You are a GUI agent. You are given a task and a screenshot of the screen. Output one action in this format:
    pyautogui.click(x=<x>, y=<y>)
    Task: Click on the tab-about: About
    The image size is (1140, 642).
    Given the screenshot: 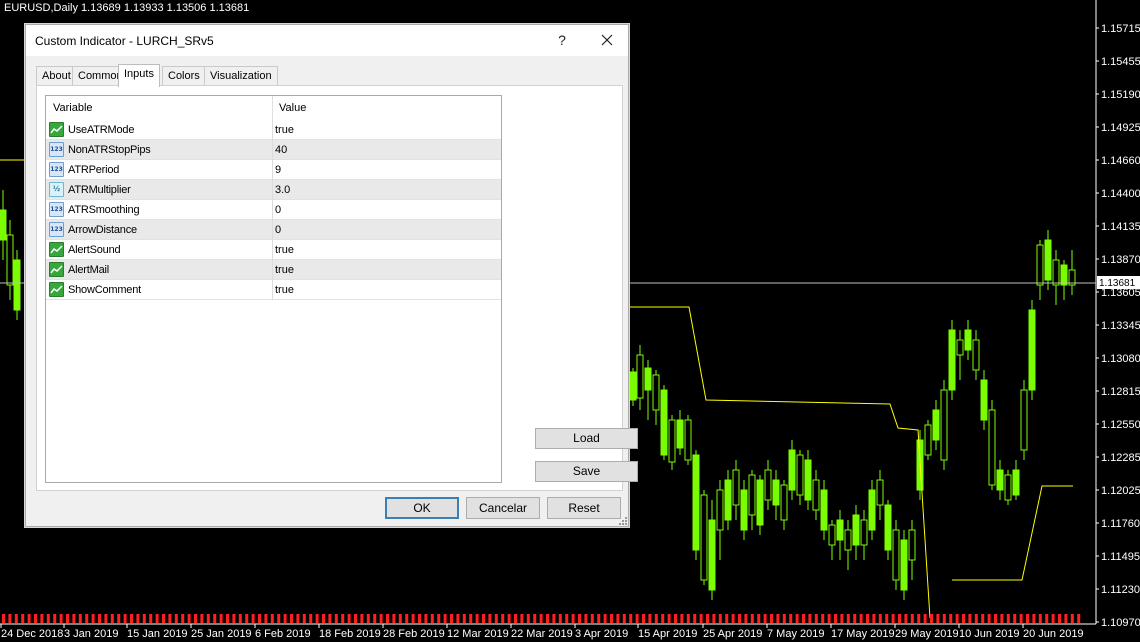 What is the action you would take?
    pyautogui.click(x=56, y=76)
    